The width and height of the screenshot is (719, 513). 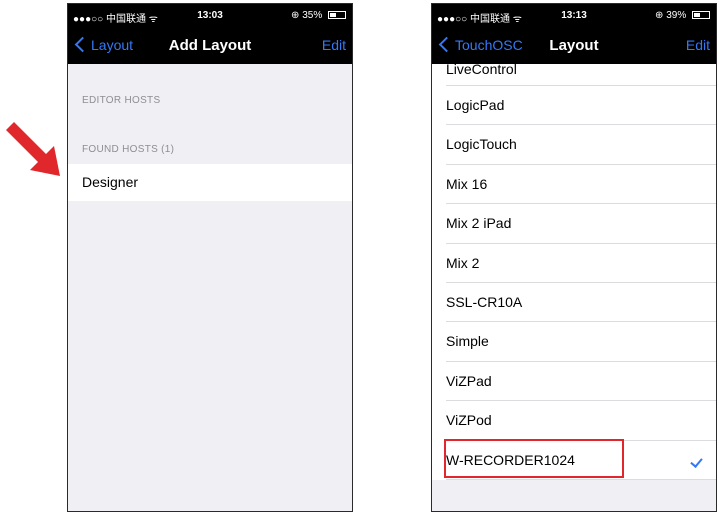 What do you see at coordinates (574, 185) in the screenshot?
I see `list-item: Mix 16` at bounding box center [574, 185].